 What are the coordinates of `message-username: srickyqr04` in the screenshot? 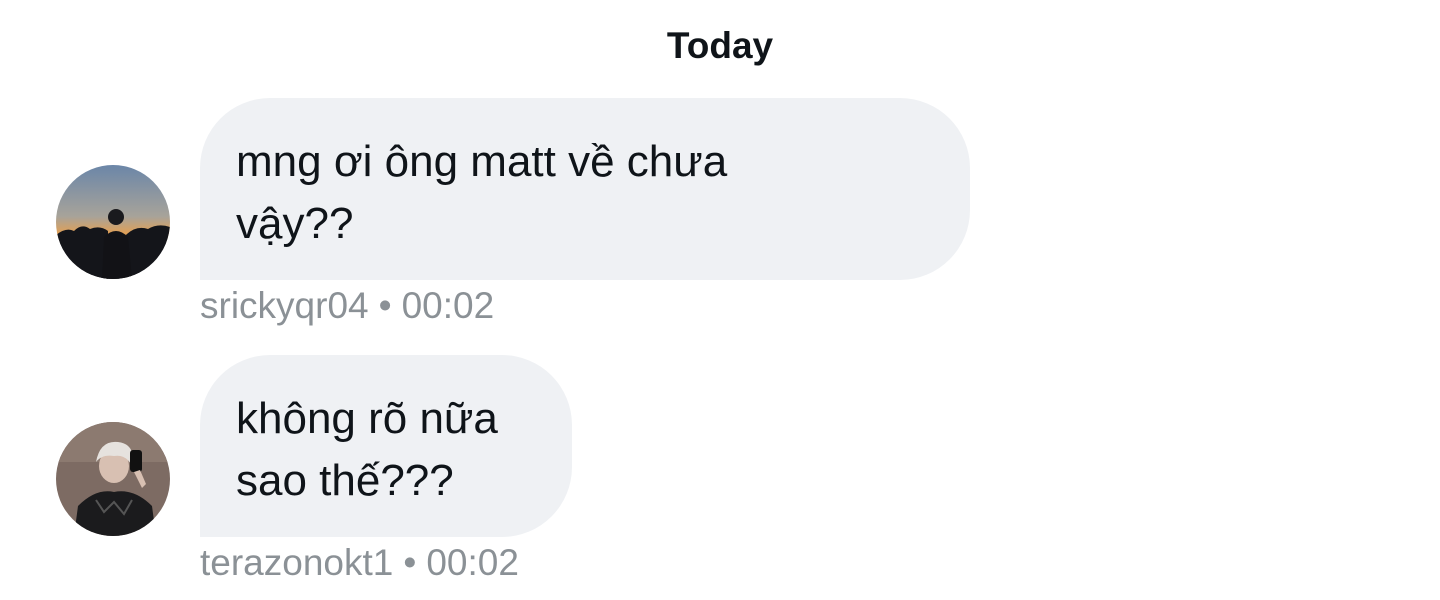 It's located at (284, 305).